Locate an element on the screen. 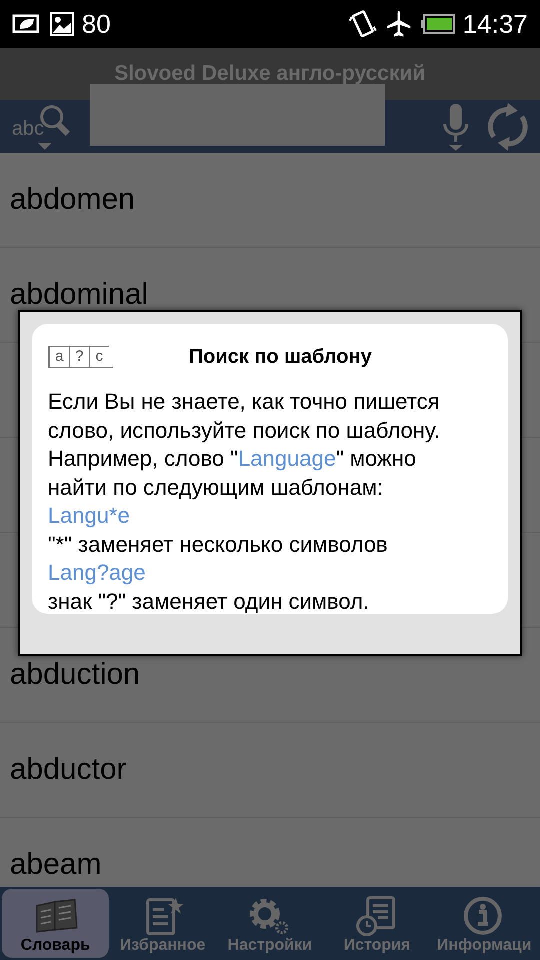 This screenshot has width=540, height=960. help-paragraph: Если Вы не знаете, как точно пишется слово, используйте поиск по шаблону. Например, слово "Language" можно найти по следующим шаблонам: is located at coordinates (245, 445).